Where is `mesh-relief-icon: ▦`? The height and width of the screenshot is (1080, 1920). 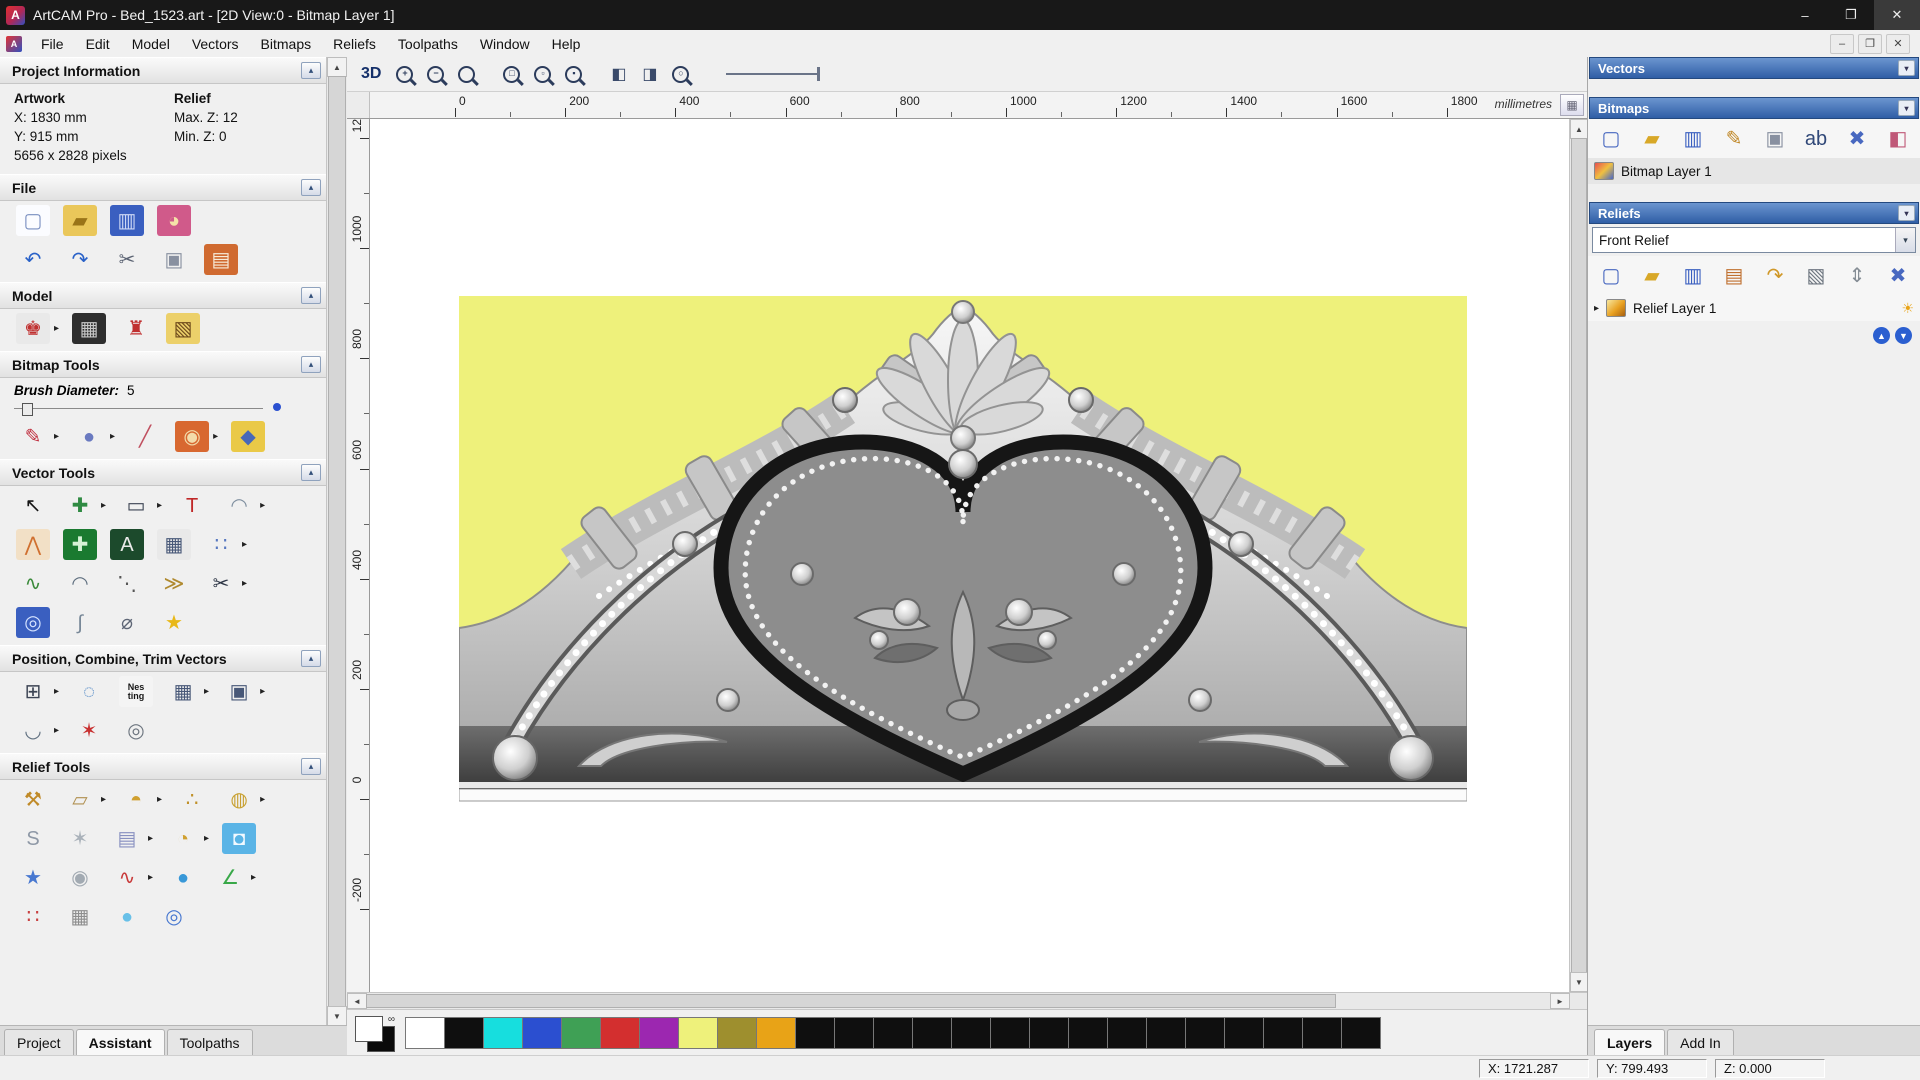 mesh-relief-icon: ▦ is located at coordinates (80, 916).